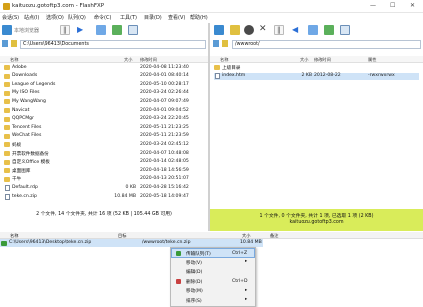  I want to click on menu-tools: 工具(T), so click(128, 17).